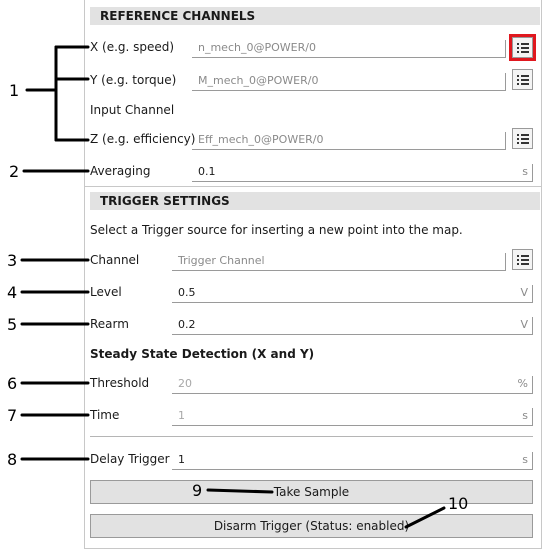 The height and width of the screenshot is (559, 549). Describe the element at coordinates (12, 415) in the screenshot. I see `callout-7: 7` at that location.